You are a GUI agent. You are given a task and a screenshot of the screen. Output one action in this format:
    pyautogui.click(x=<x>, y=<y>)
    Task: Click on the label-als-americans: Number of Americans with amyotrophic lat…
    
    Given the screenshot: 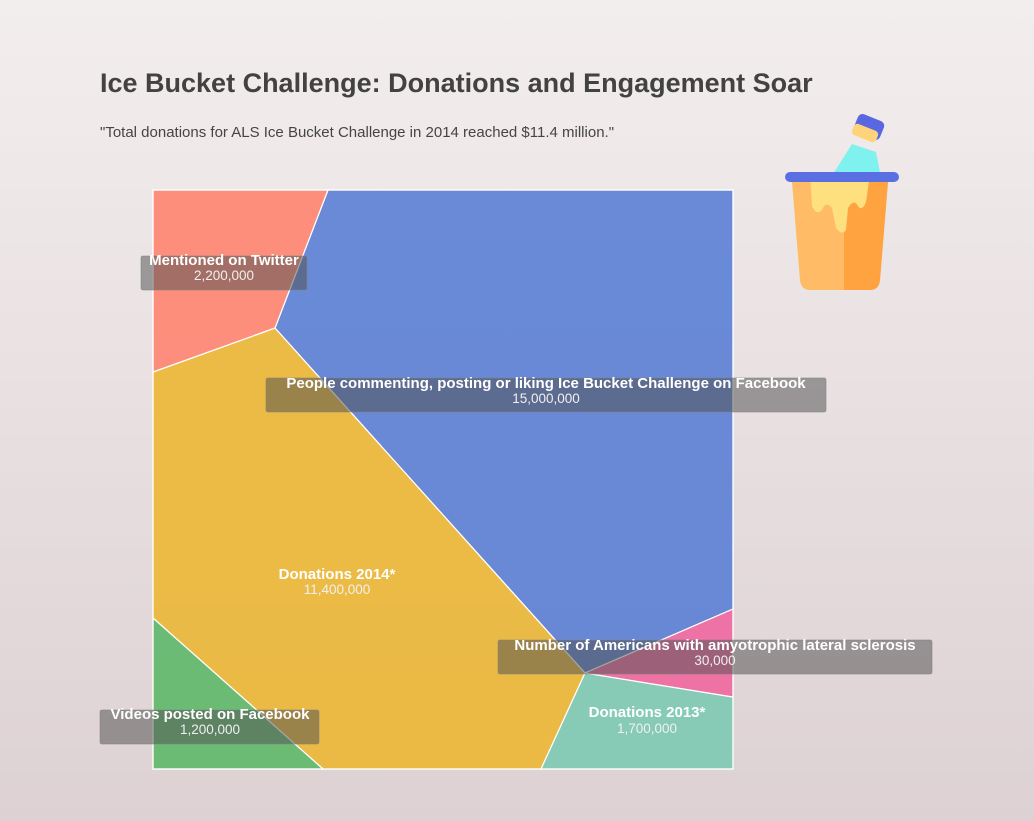 What is the action you would take?
    pyautogui.click(x=715, y=656)
    